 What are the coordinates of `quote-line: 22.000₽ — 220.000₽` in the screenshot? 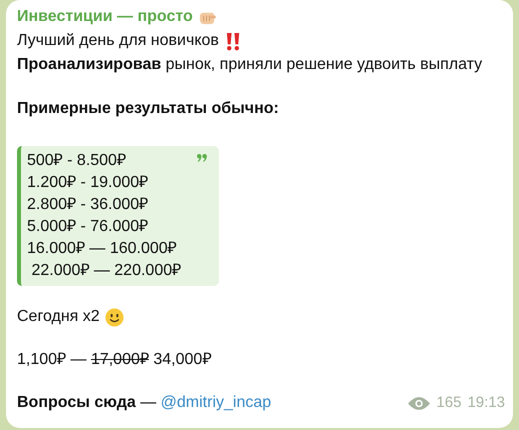 It's located at (106, 271).